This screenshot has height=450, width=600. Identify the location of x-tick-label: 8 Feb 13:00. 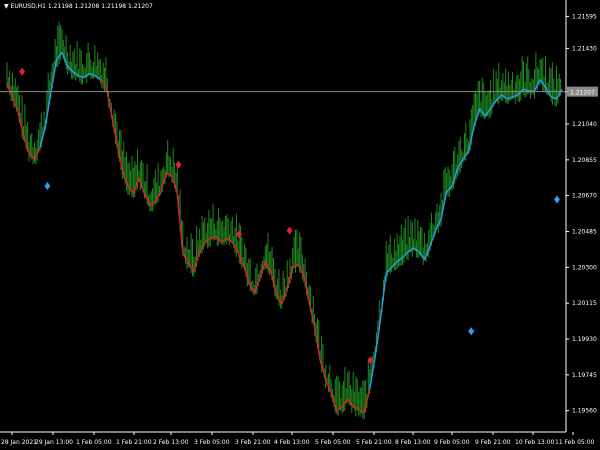
(413, 442).